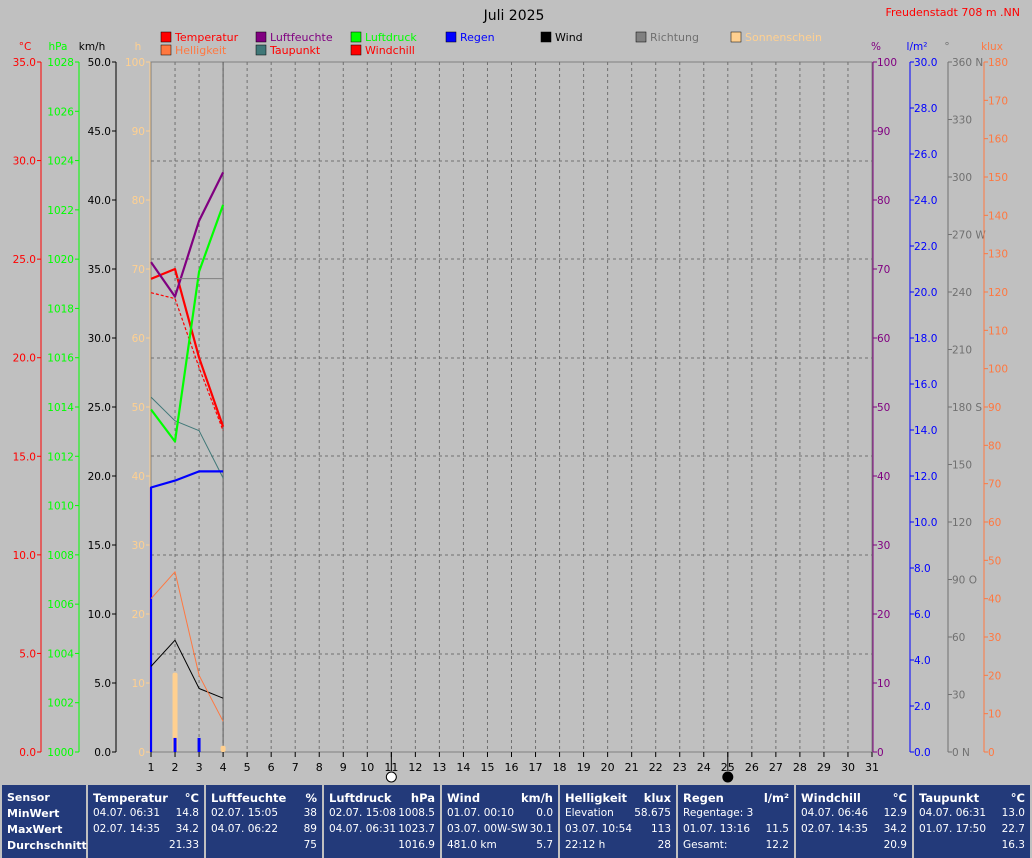  What do you see at coordinates (264, 799) in the screenshot?
I see `stats-header: Luftfeuchte%` at bounding box center [264, 799].